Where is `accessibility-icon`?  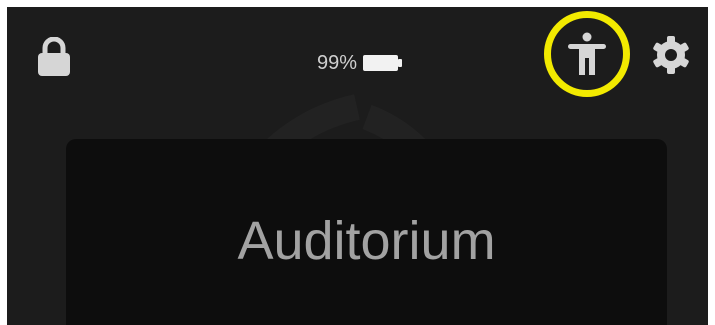 accessibility-icon is located at coordinates (587, 53).